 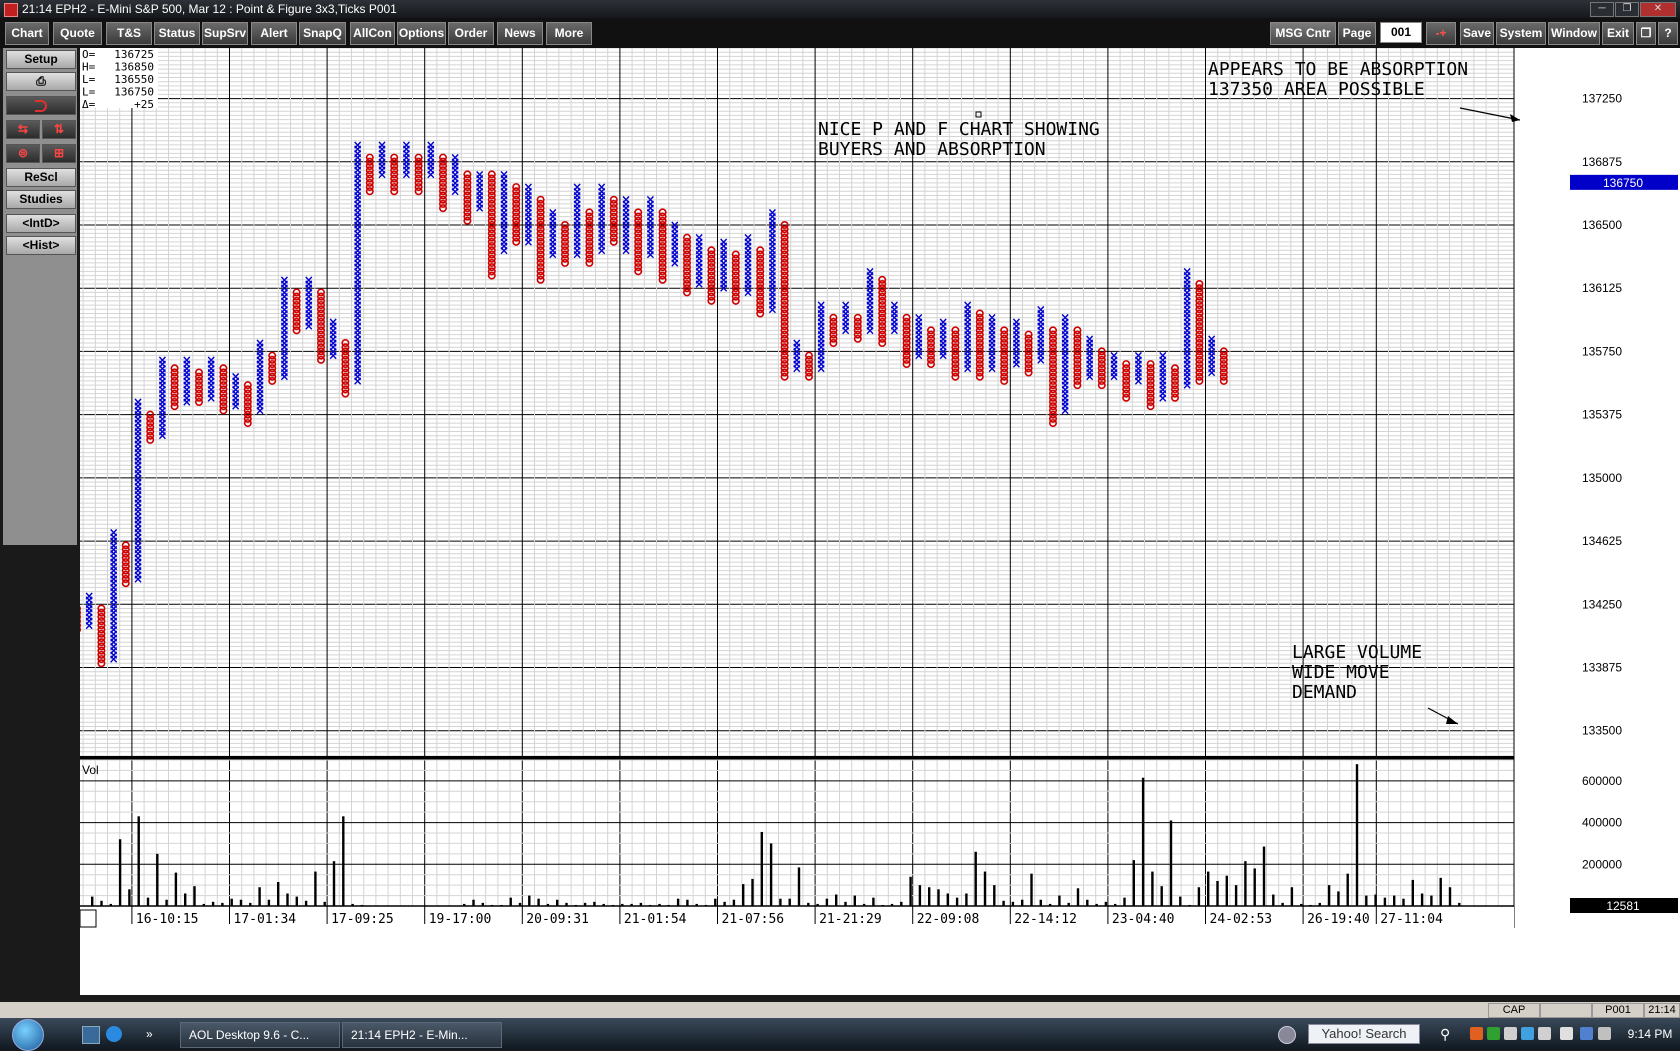 I want to click on price-tick-label: 136875, so click(x=1602, y=162).